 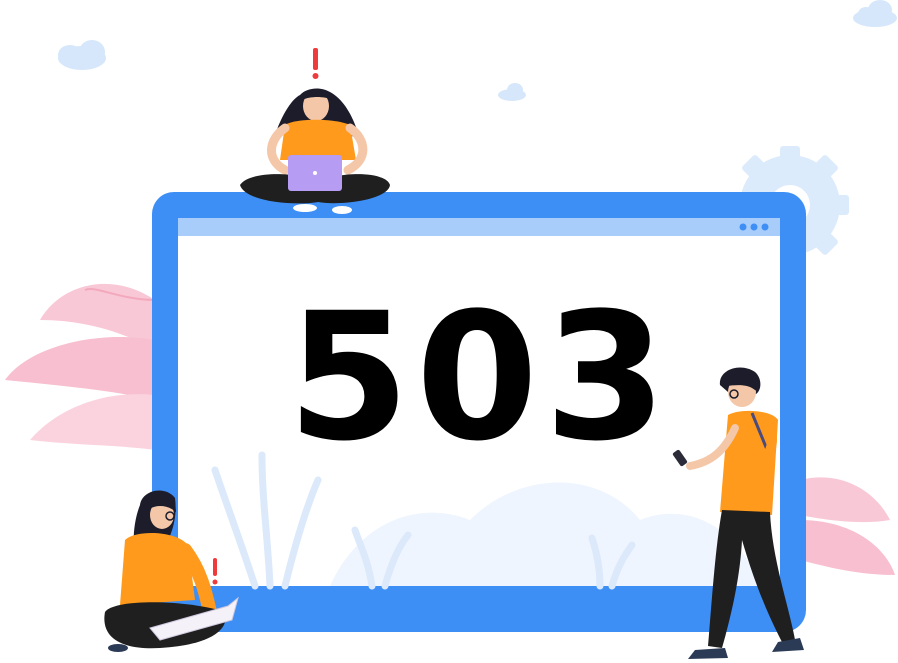 What do you see at coordinates (479, 227) in the screenshot?
I see `window-header-bar` at bounding box center [479, 227].